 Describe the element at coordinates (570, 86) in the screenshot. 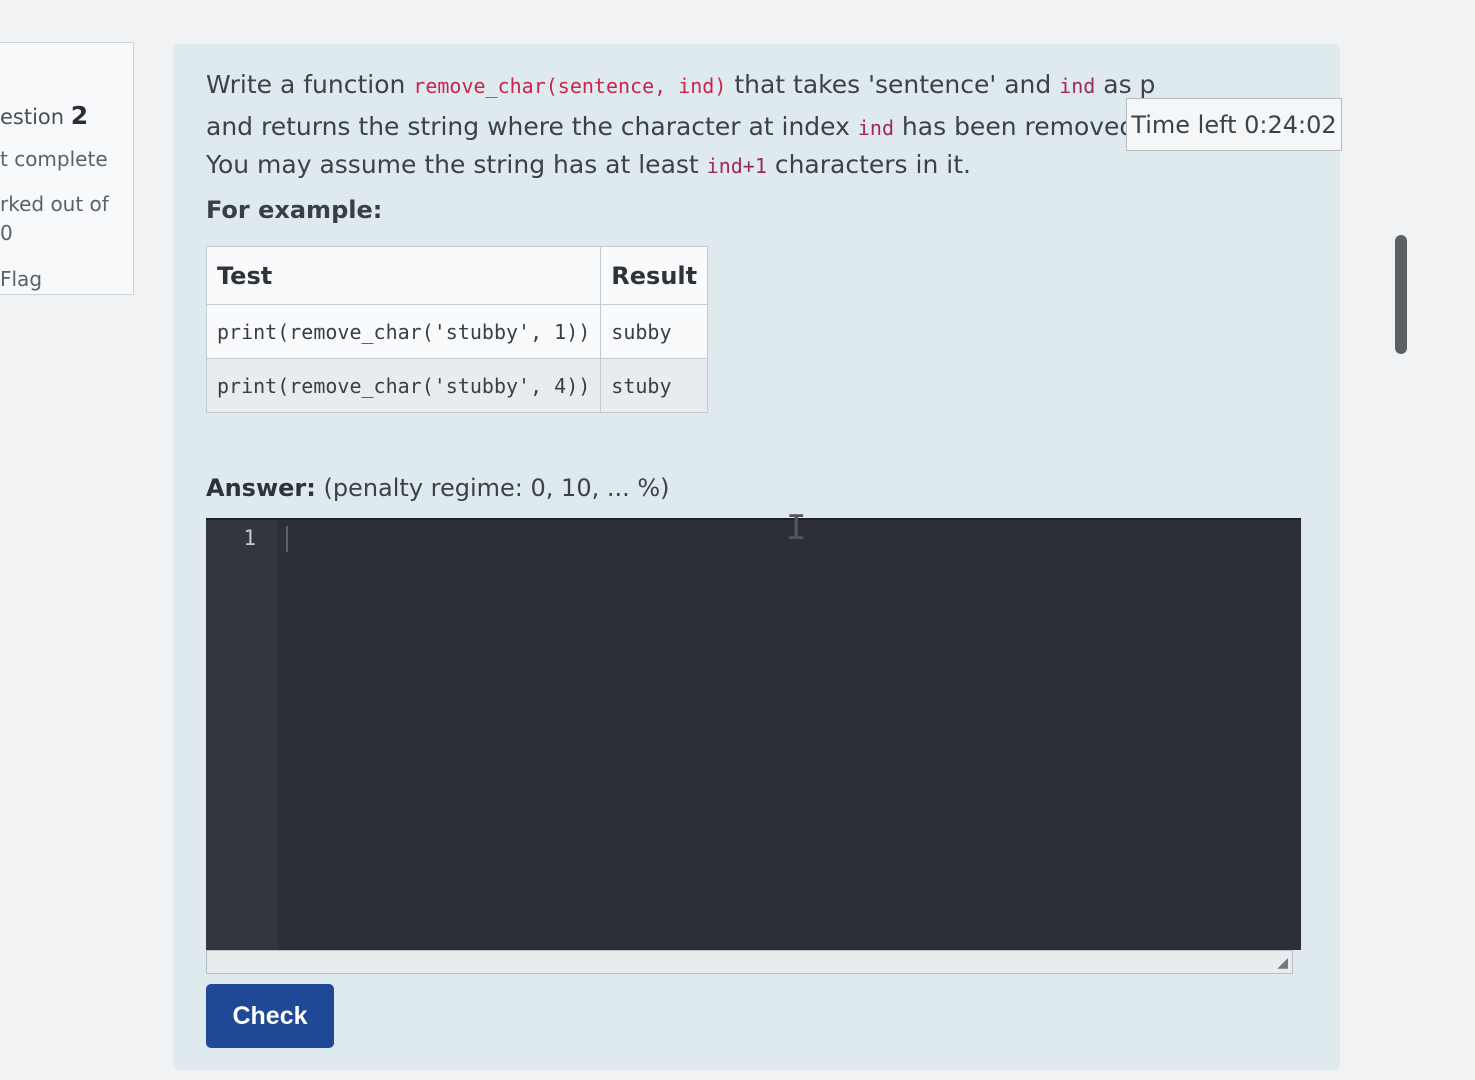

I see `function-signature: remove_char(sentence, ind)` at that location.